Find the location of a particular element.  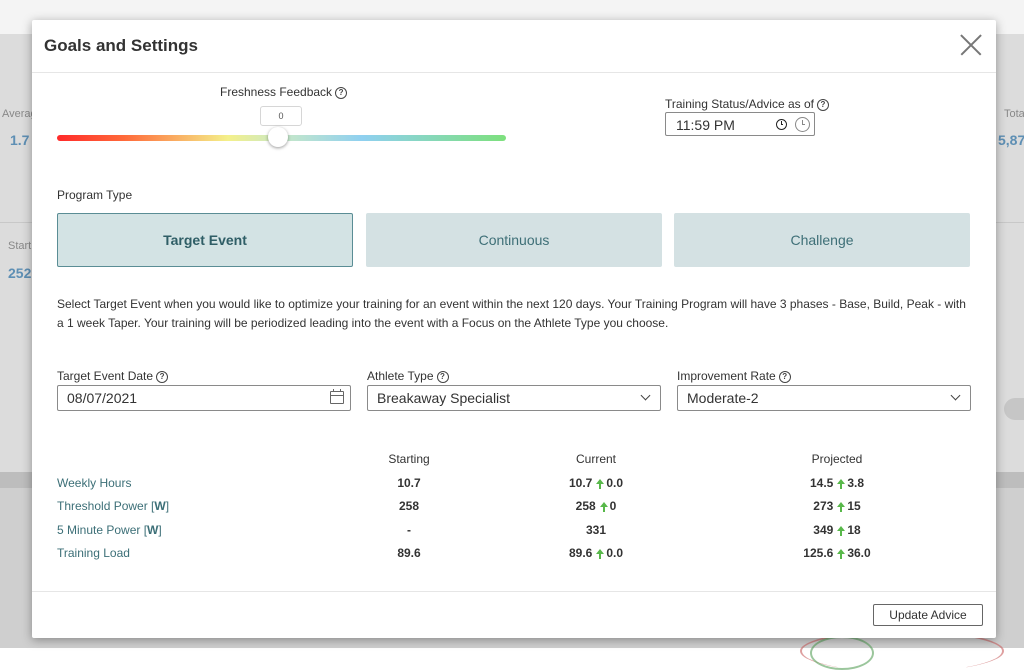

modal-footer-divider is located at coordinates (514, 591).